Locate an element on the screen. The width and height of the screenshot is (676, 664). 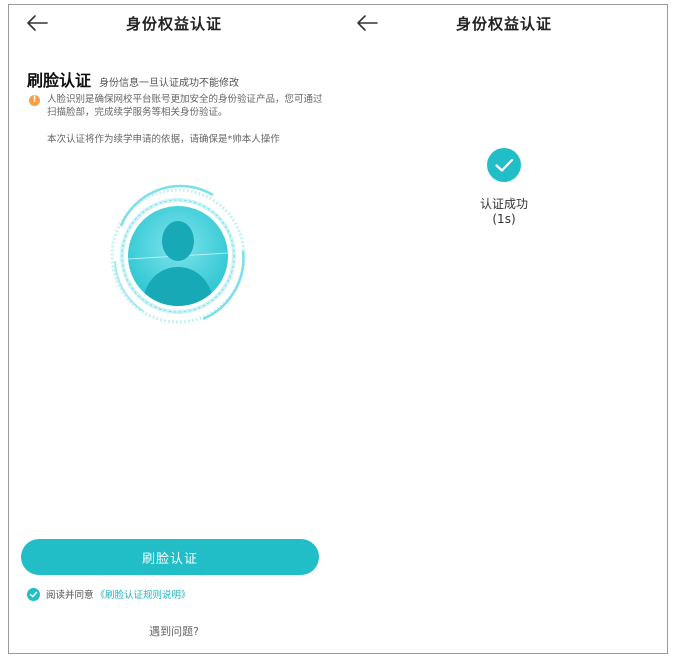
face-scan-icon is located at coordinates (178, 254).